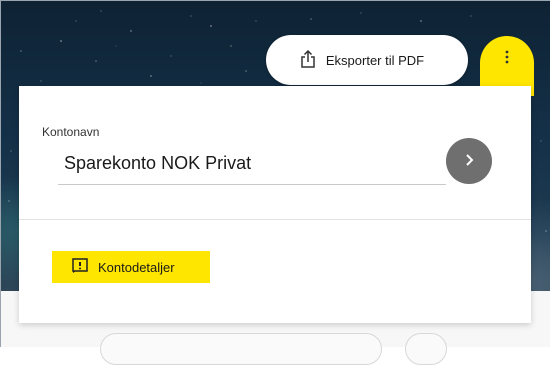 The image size is (550, 365). Describe the element at coordinates (241, 349) in the screenshot. I see `hidden-pill` at that location.